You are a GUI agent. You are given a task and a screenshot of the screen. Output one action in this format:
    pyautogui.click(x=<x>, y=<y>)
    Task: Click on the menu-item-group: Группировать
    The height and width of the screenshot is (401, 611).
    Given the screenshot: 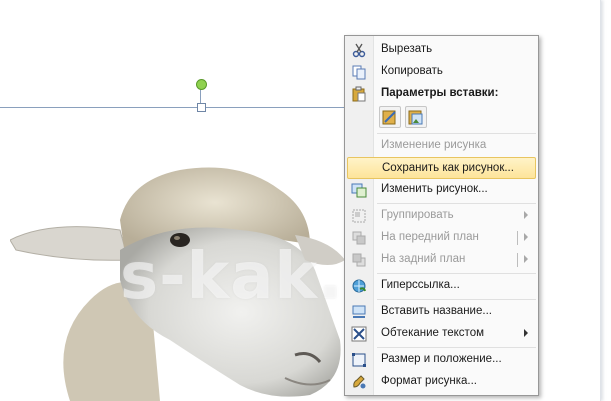 What is the action you would take?
    pyautogui.click(x=441, y=216)
    